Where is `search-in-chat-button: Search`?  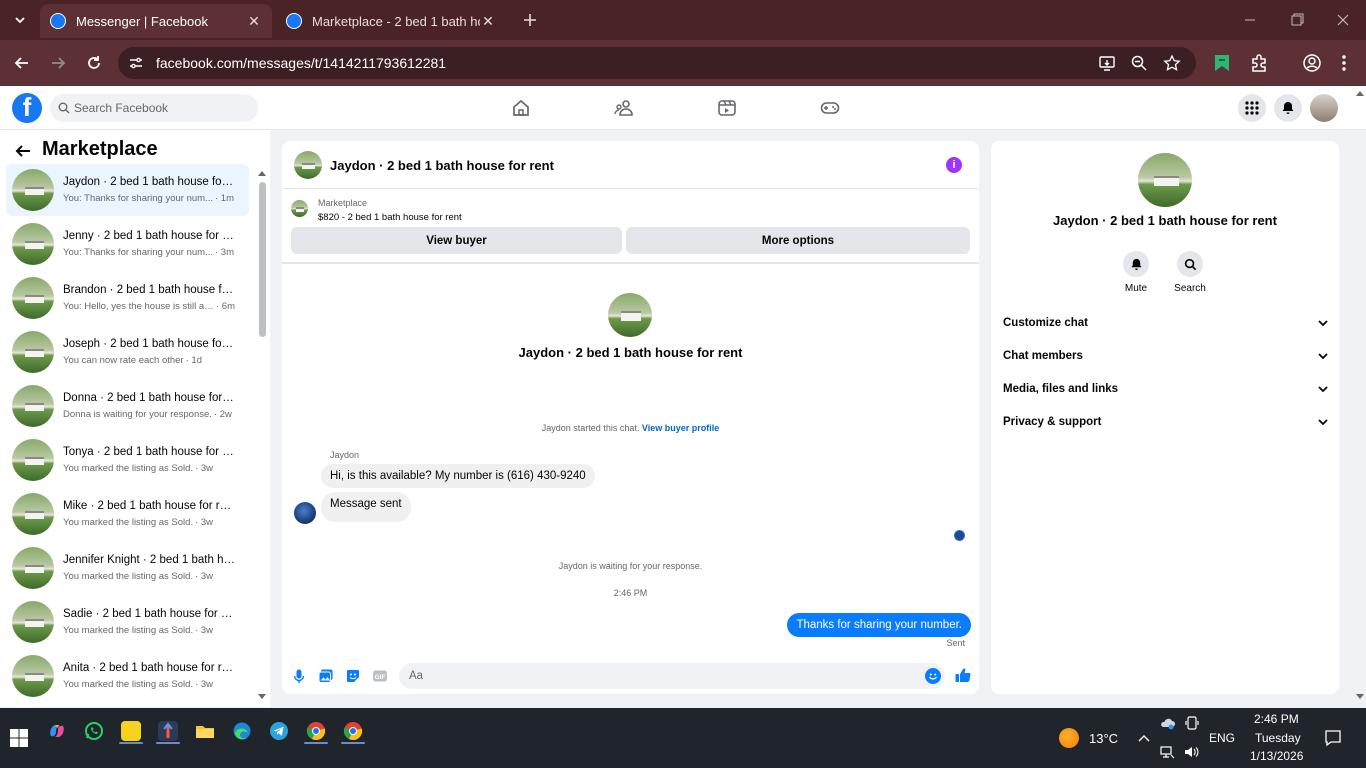
search-in-chat-button: Search is located at coordinates (1190, 272).